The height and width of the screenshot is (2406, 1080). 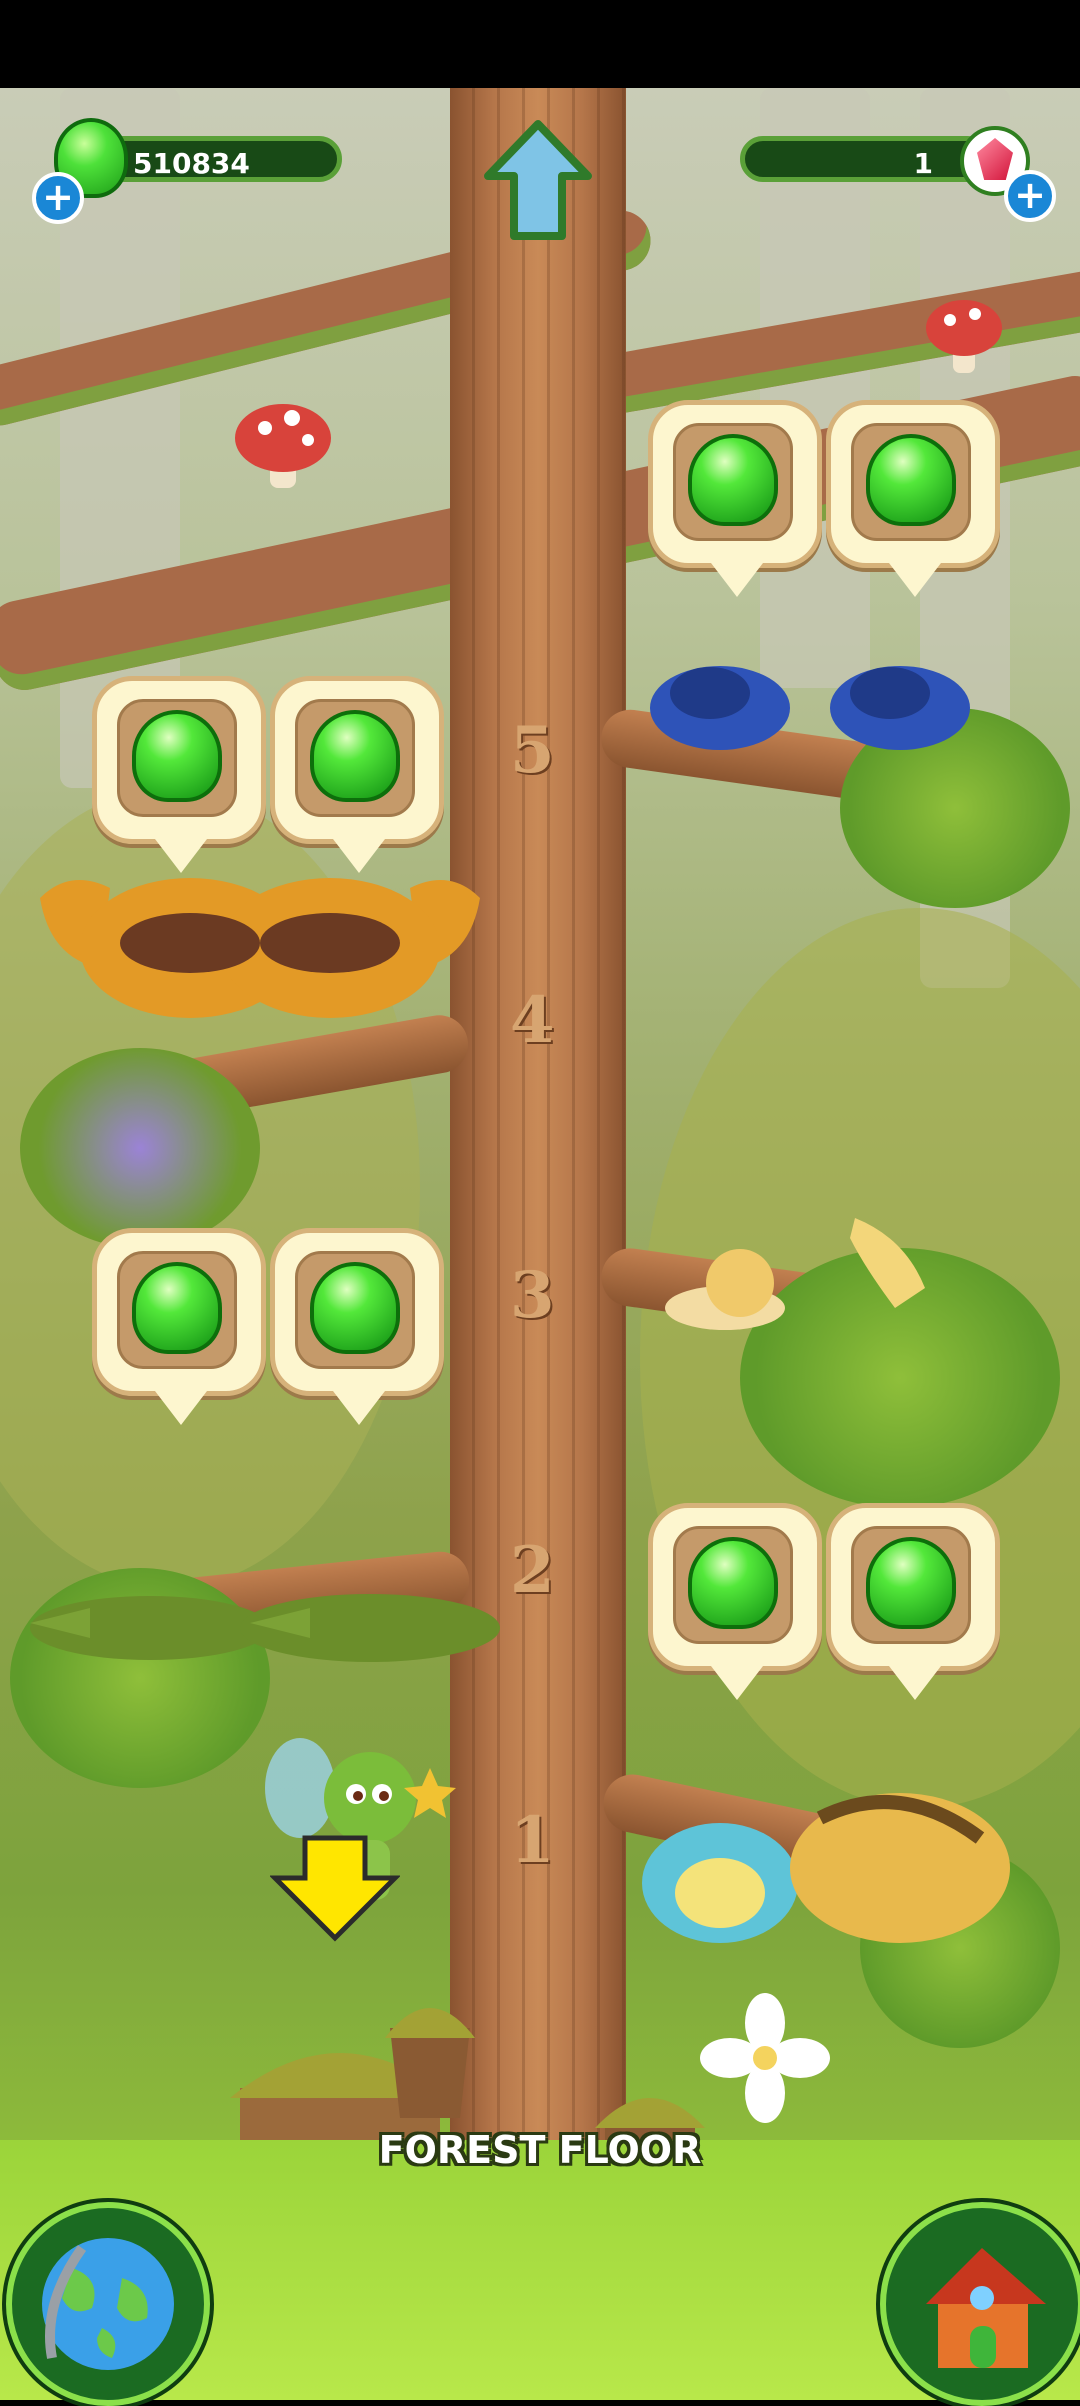 What do you see at coordinates (830, 1863) in the screenshot?
I see `frog-and-armadillo-creatures` at bounding box center [830, 1863].